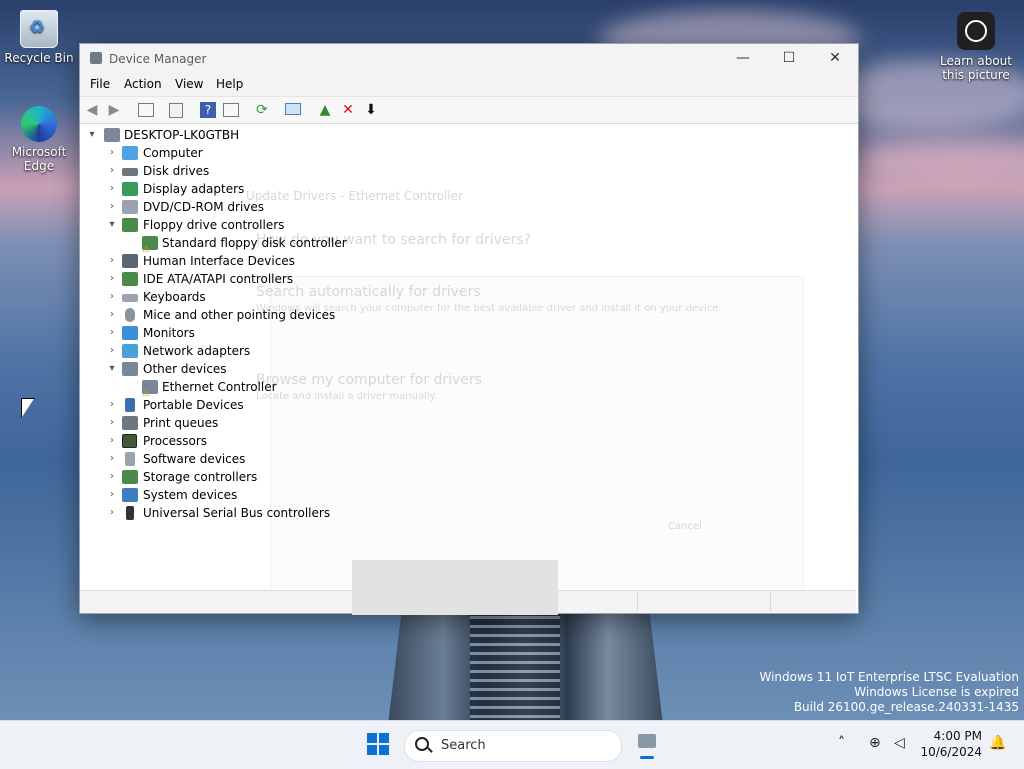  Describe the element at coordinates (378, 744) in the screenshot. I see `start-button` at that location.